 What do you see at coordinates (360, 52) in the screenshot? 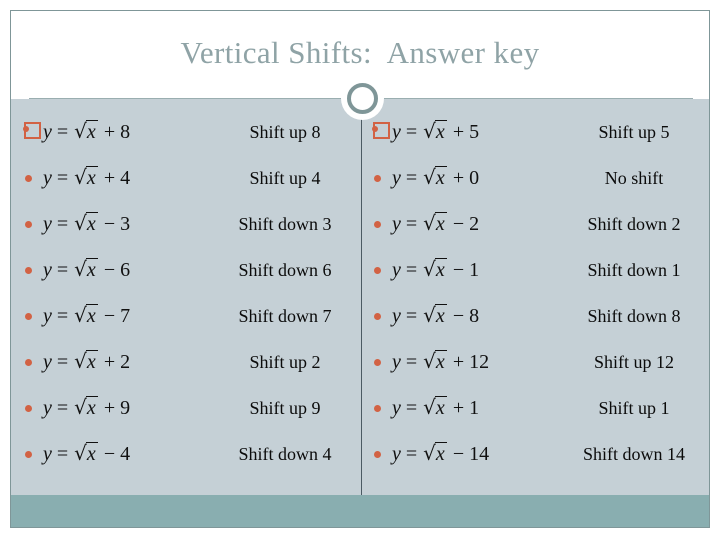
I see `page-title: Vertical Shifts: Answer key` at bounding box center [360, 52].